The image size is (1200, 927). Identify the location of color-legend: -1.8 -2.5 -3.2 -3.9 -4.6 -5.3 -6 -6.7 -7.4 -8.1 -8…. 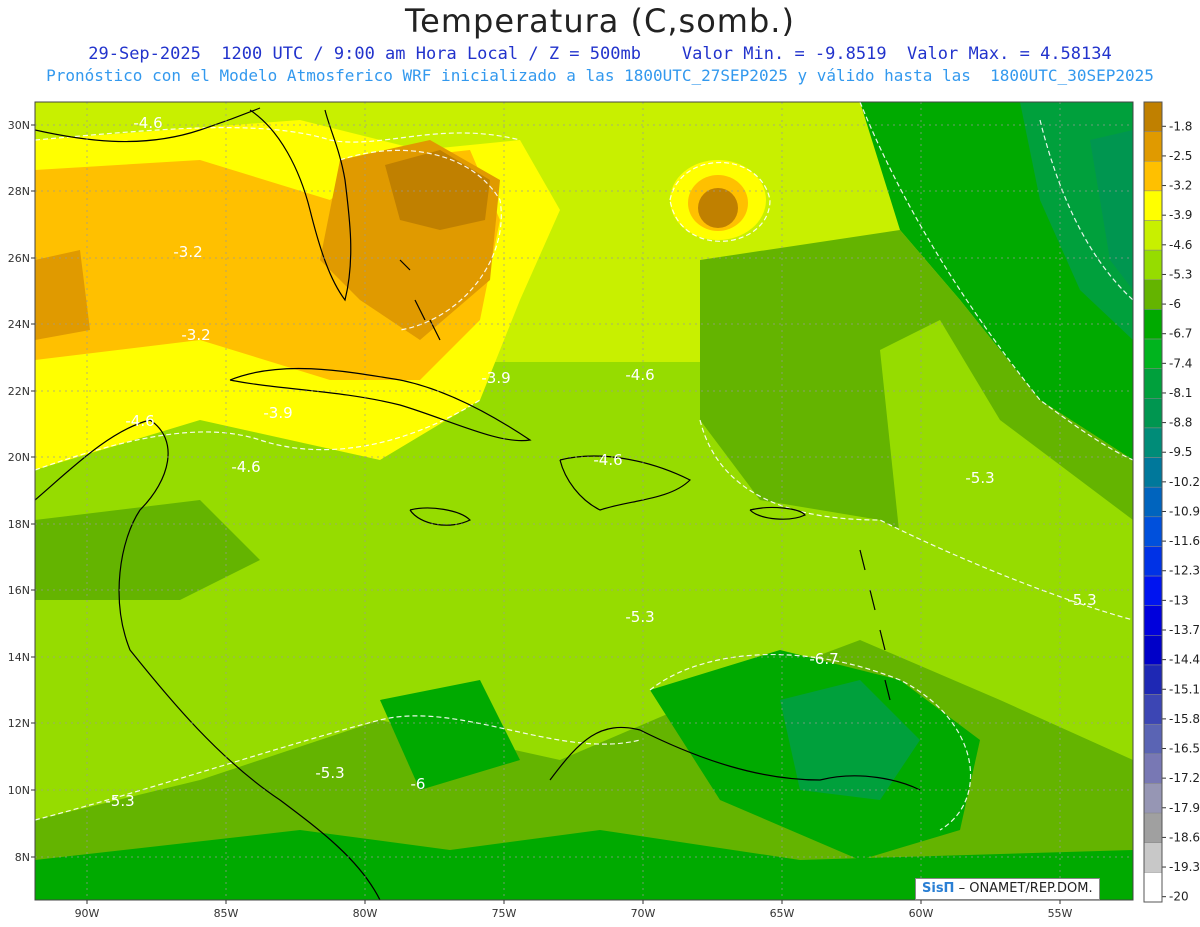
(1171, 502).